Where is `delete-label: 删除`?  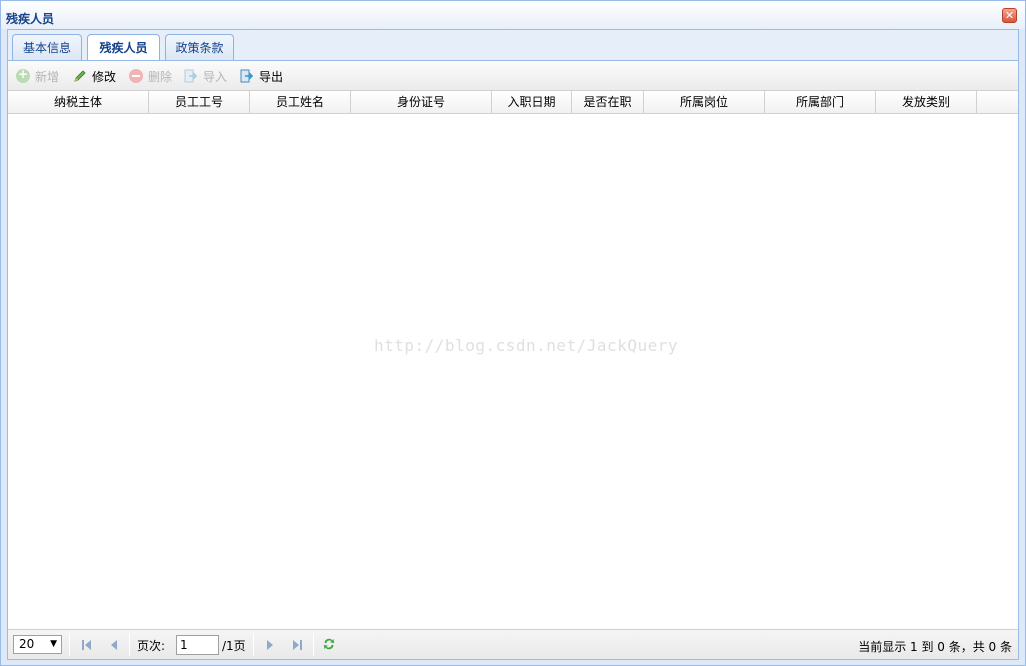 delete-label: 删除 is located at coordinates (160, 76).